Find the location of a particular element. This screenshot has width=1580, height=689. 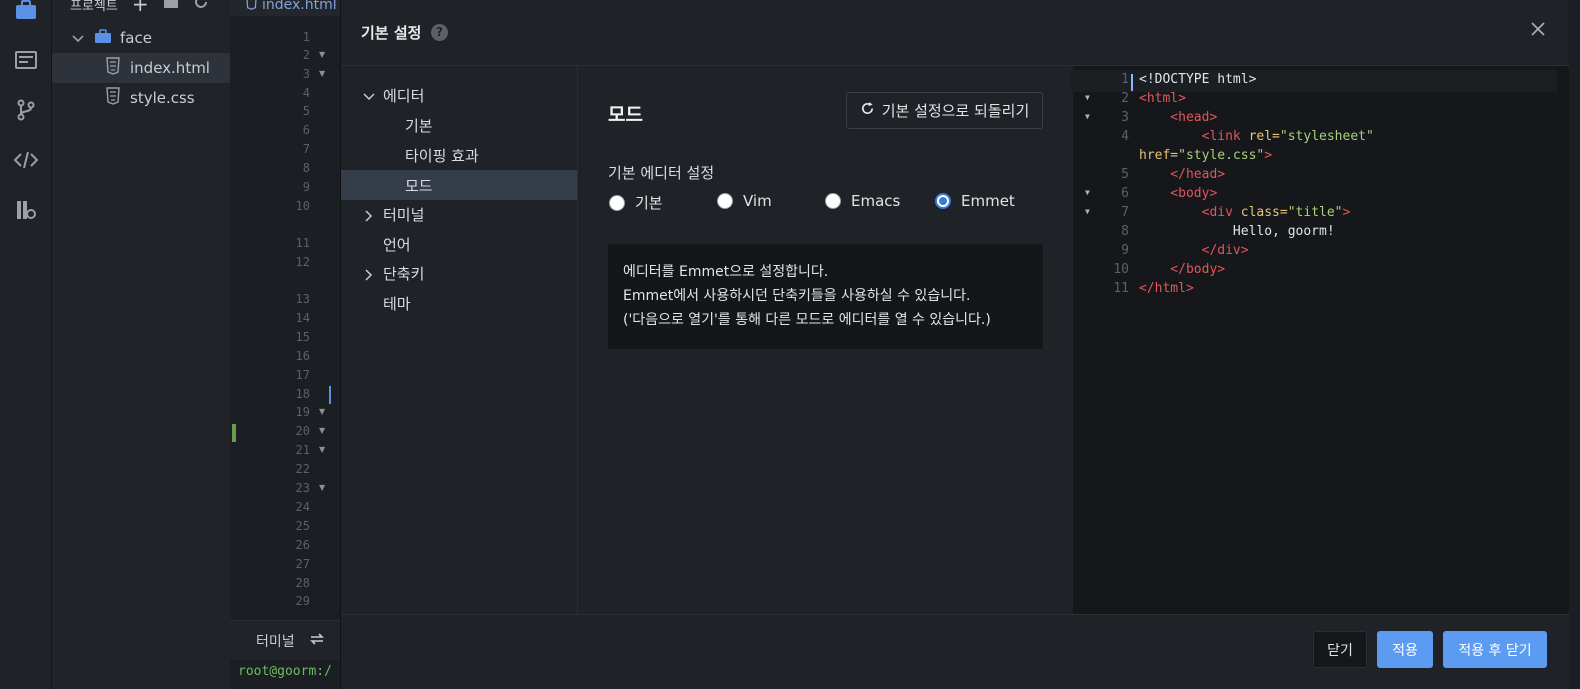

preview-code-line: 1 <!DOCTYPE html> is located at coordinates (1321, 81).